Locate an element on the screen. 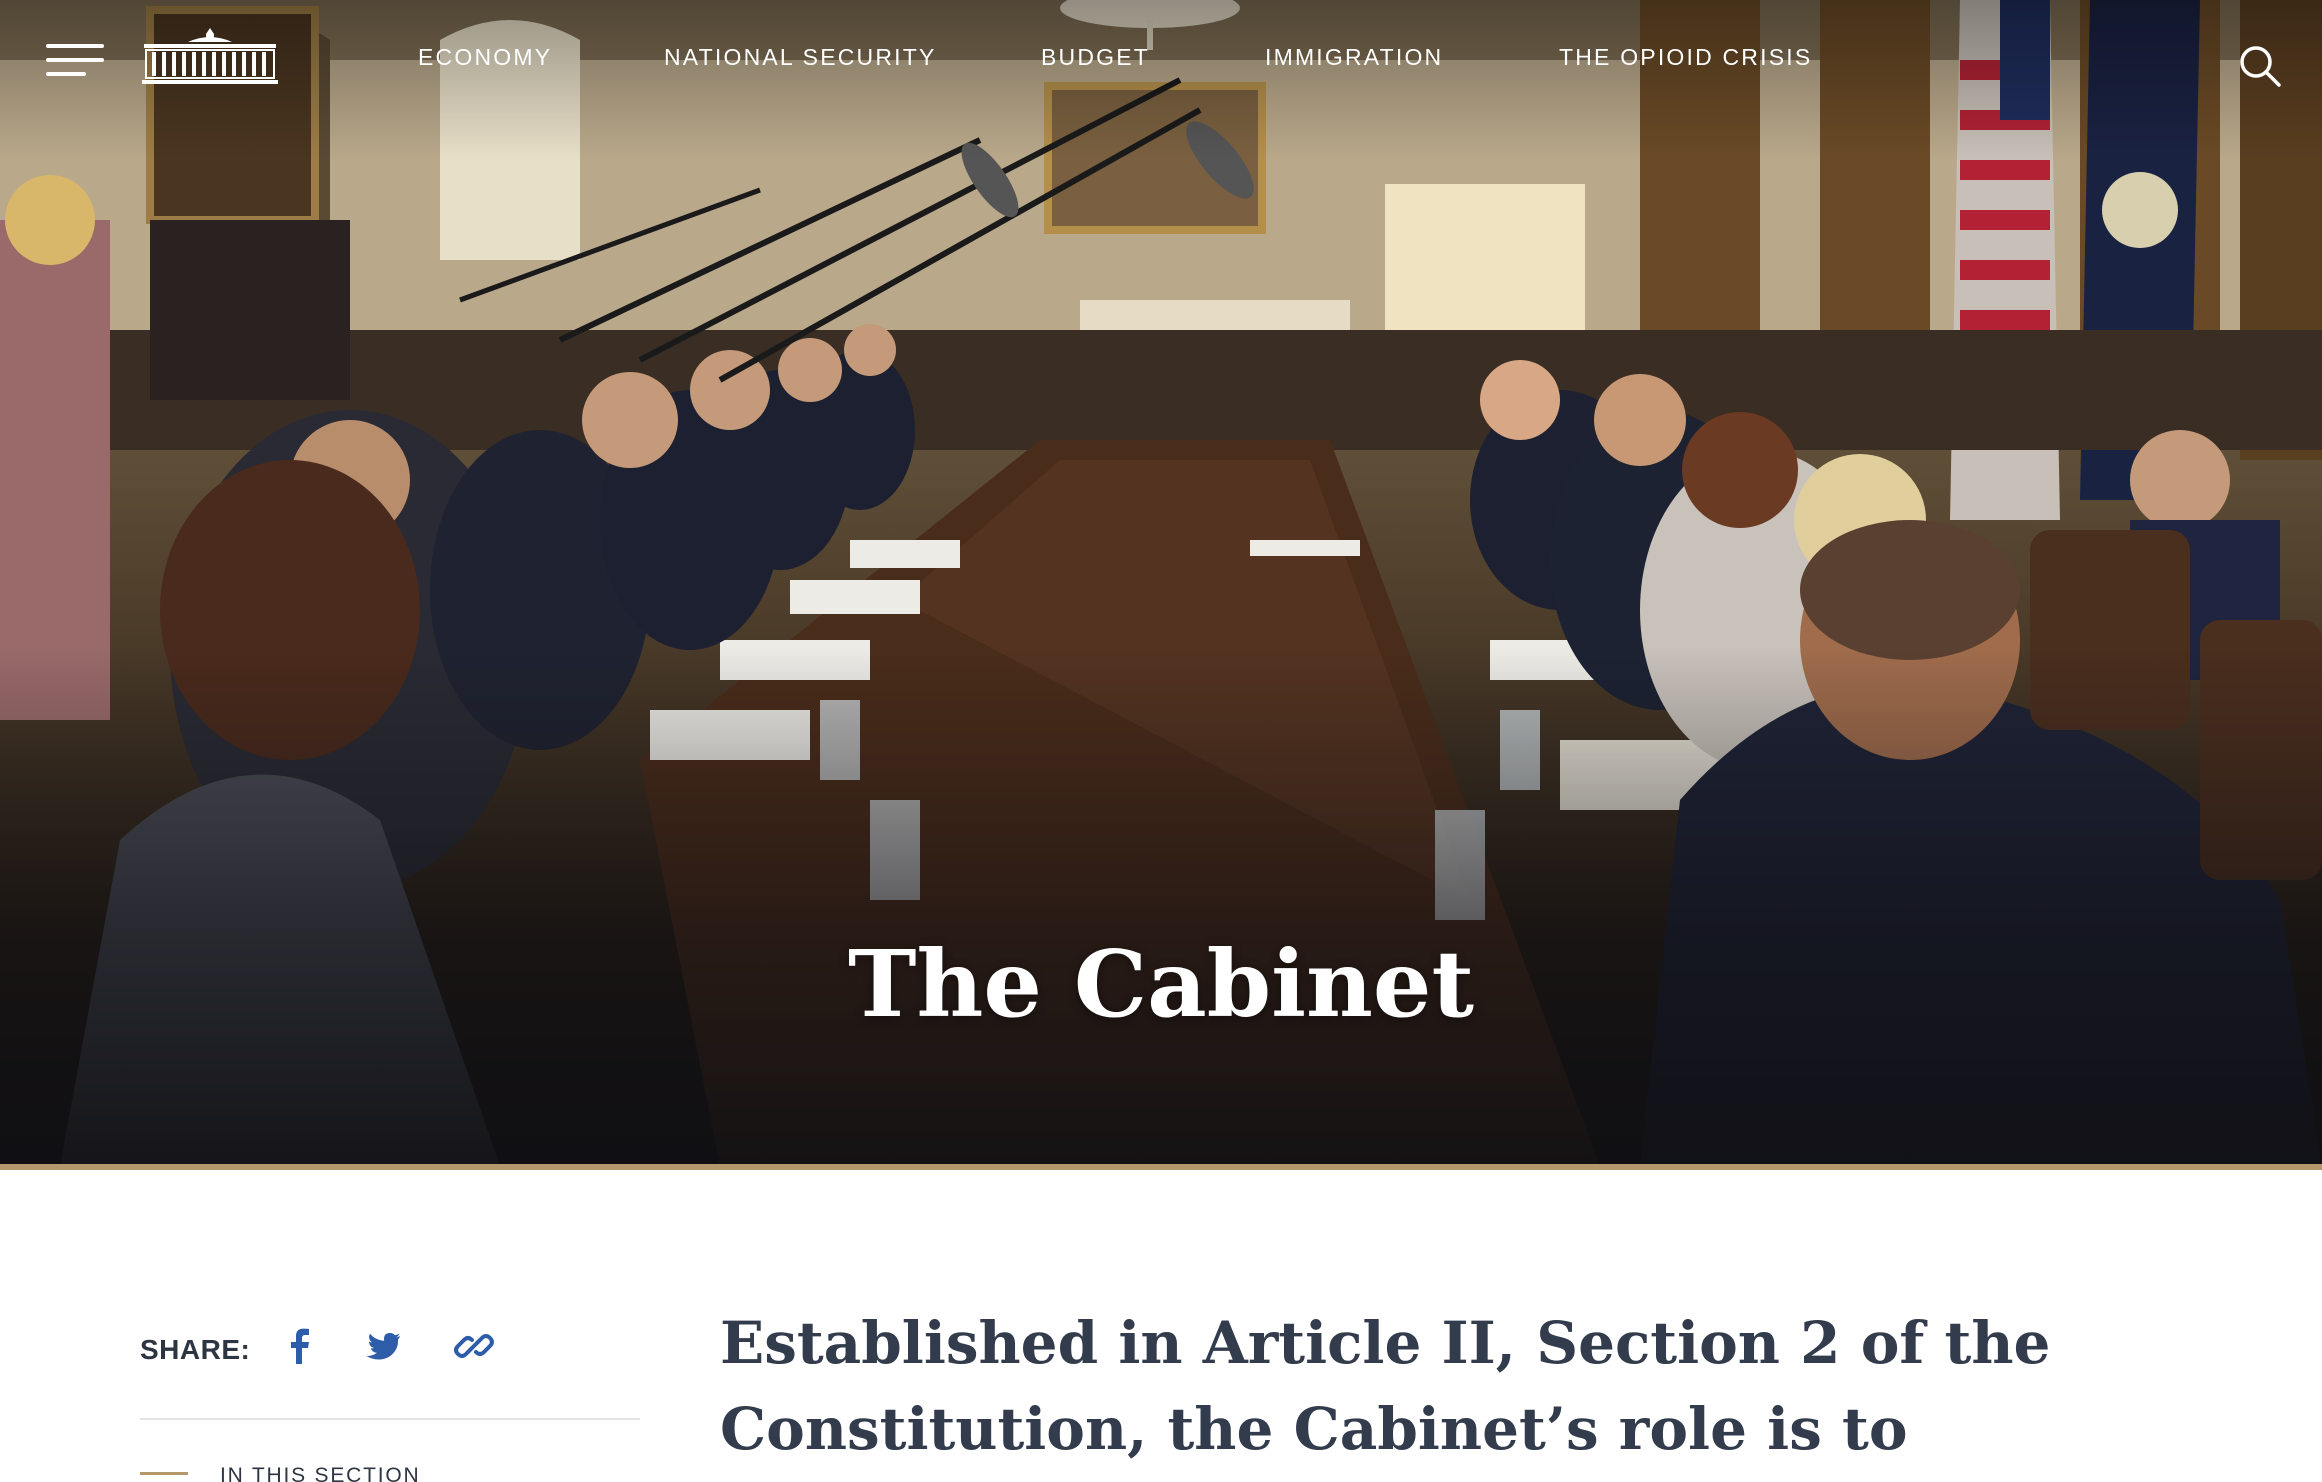 The height and width of the screenshot is (1482, 2322). hero-divider is located at coordinates (1161, 1167).